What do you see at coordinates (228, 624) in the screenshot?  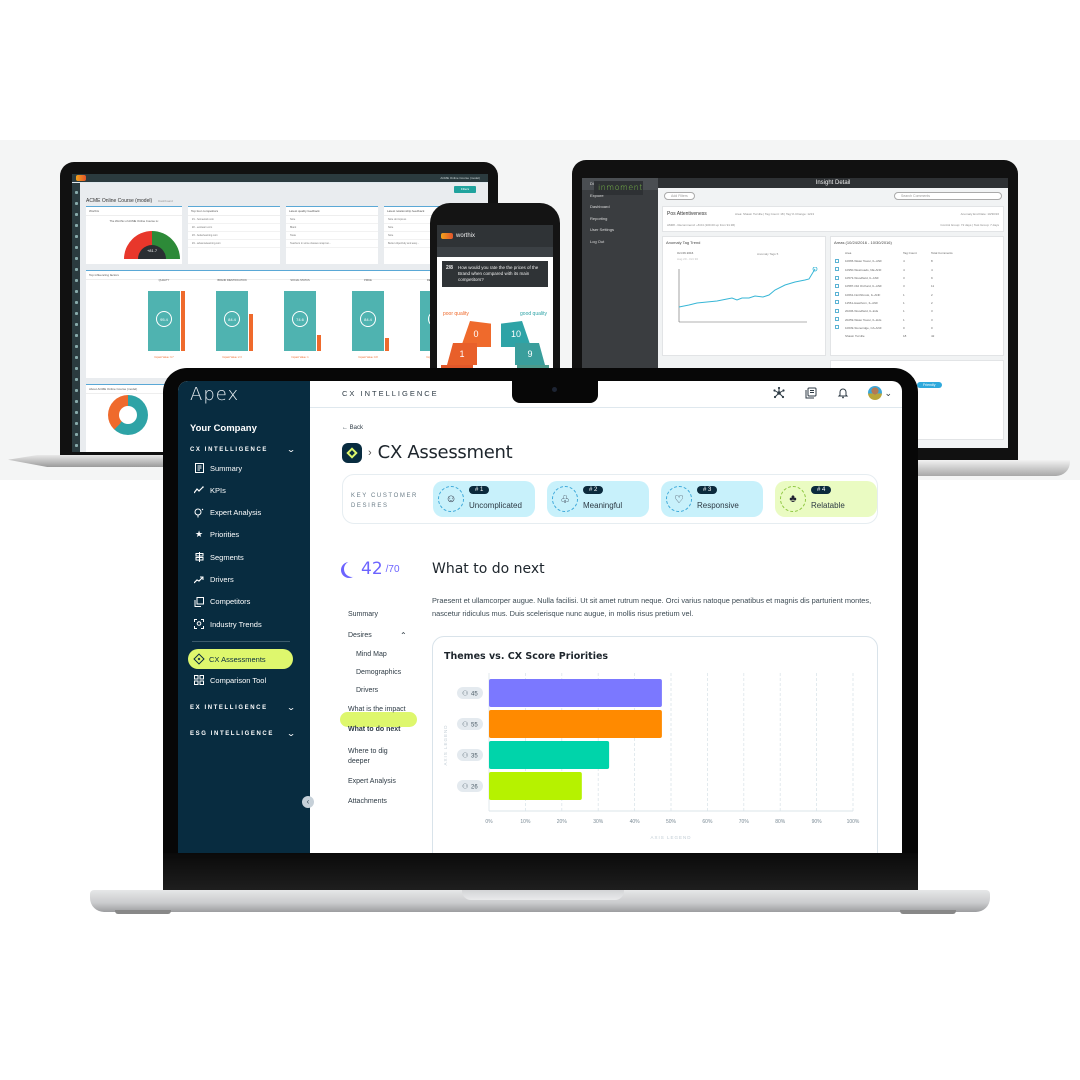 I see `sidebar-item-industry-trends: Industry Trends` at bounding box center [228, 624].